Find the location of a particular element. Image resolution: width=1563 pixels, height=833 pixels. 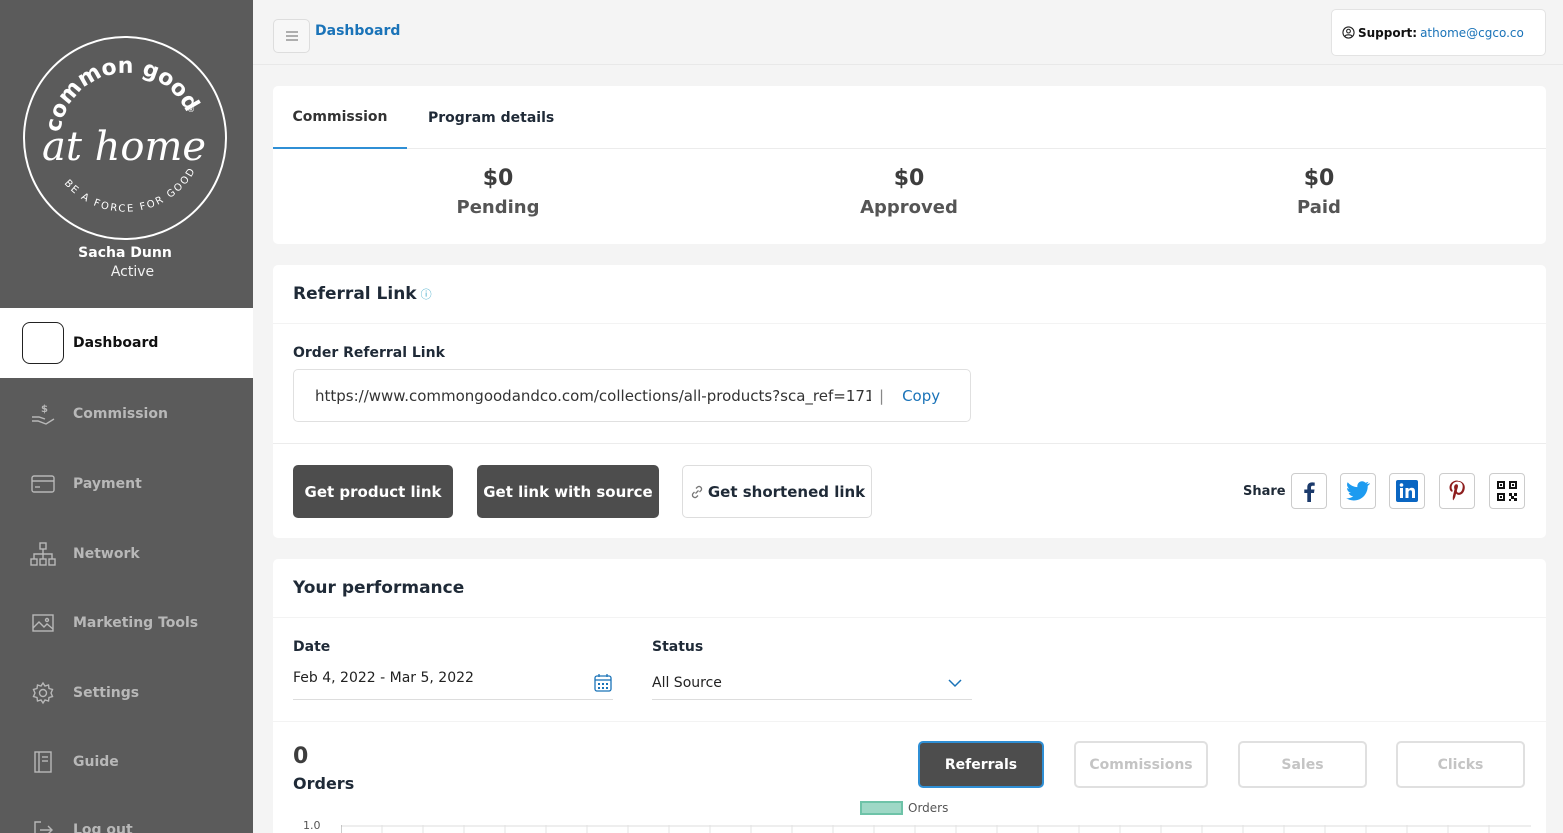

stat-approved: $0 Approved is located at coordinates (909, 192).